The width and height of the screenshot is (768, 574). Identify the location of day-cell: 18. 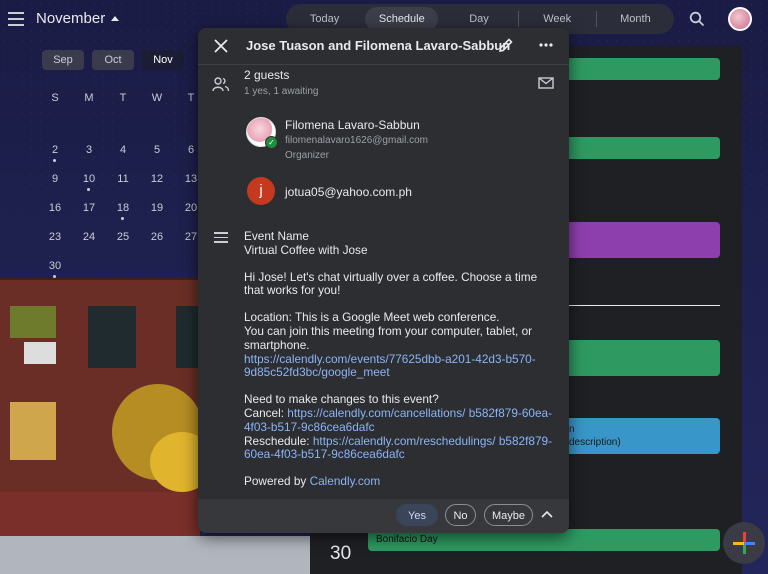
(123, 209).